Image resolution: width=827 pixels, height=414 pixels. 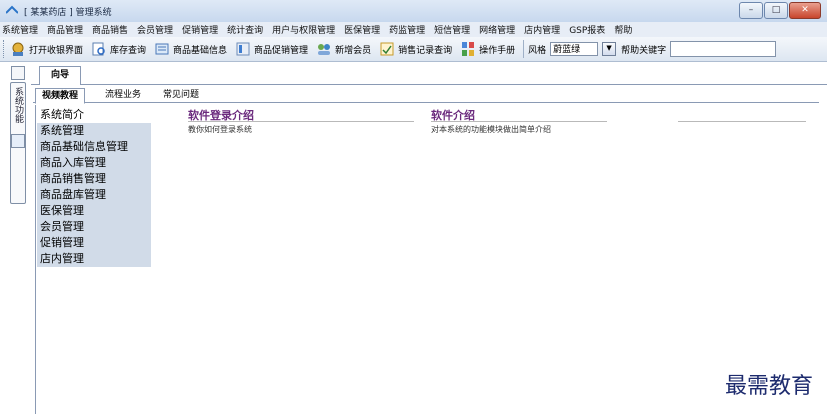 I want to click on minimize-button: –, so click(x=751, y=10).